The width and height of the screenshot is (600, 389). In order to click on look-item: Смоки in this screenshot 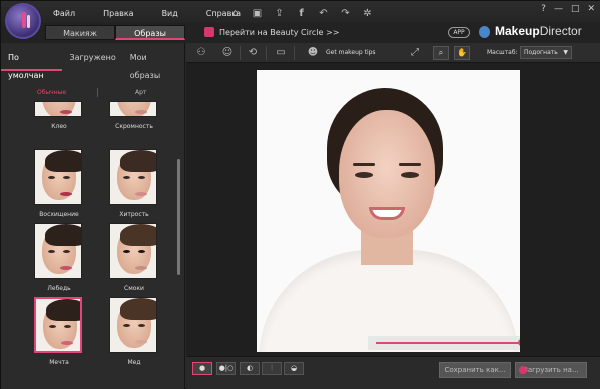, I will do `click(134, 257)`.